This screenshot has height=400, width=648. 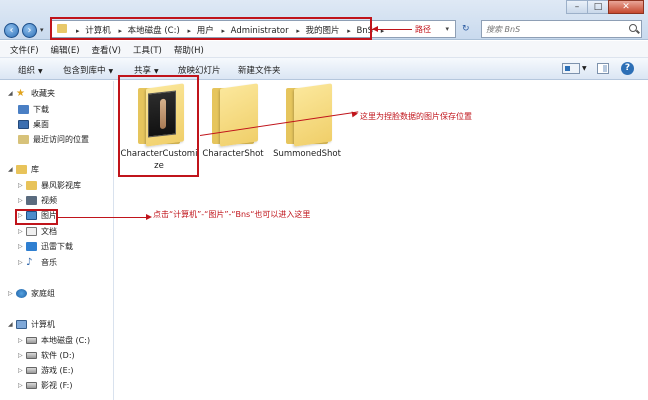 I want to click on maximize-button: □, so click(x=598, y=7).